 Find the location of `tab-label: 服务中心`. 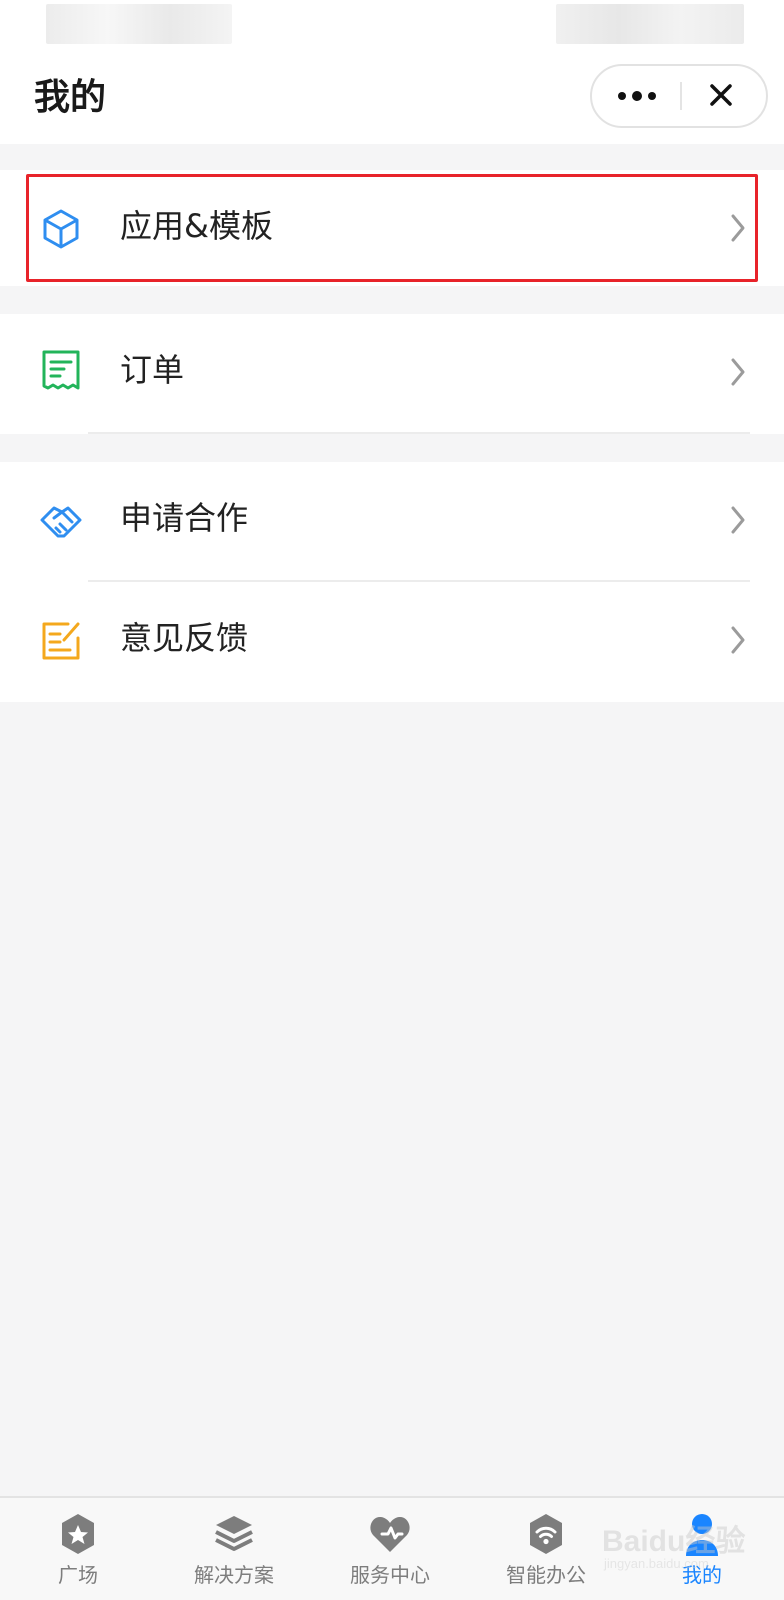

tab-label: 服务中心 is located at coordinates (390, 1575).